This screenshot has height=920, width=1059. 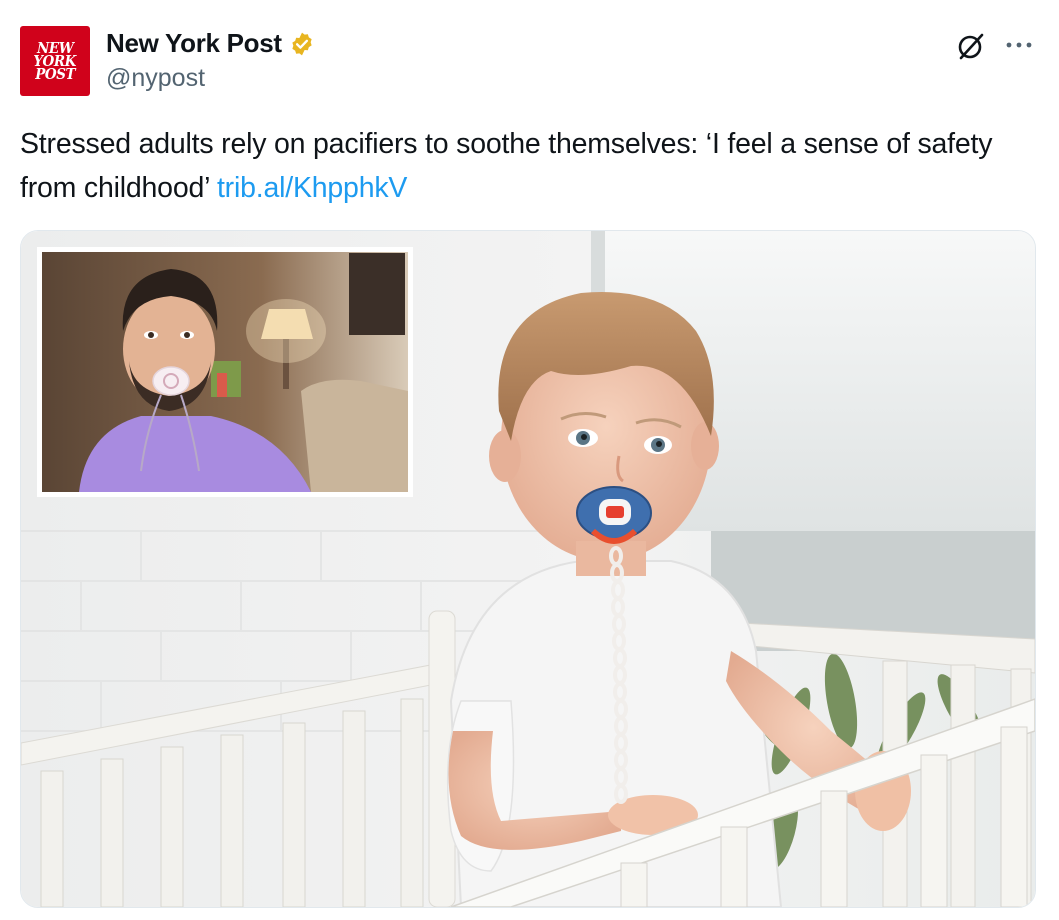 What do you see at coordinates (194, 43) in the screenshot?
I see `account-name: New York Post` at bounding box center [194, 43].